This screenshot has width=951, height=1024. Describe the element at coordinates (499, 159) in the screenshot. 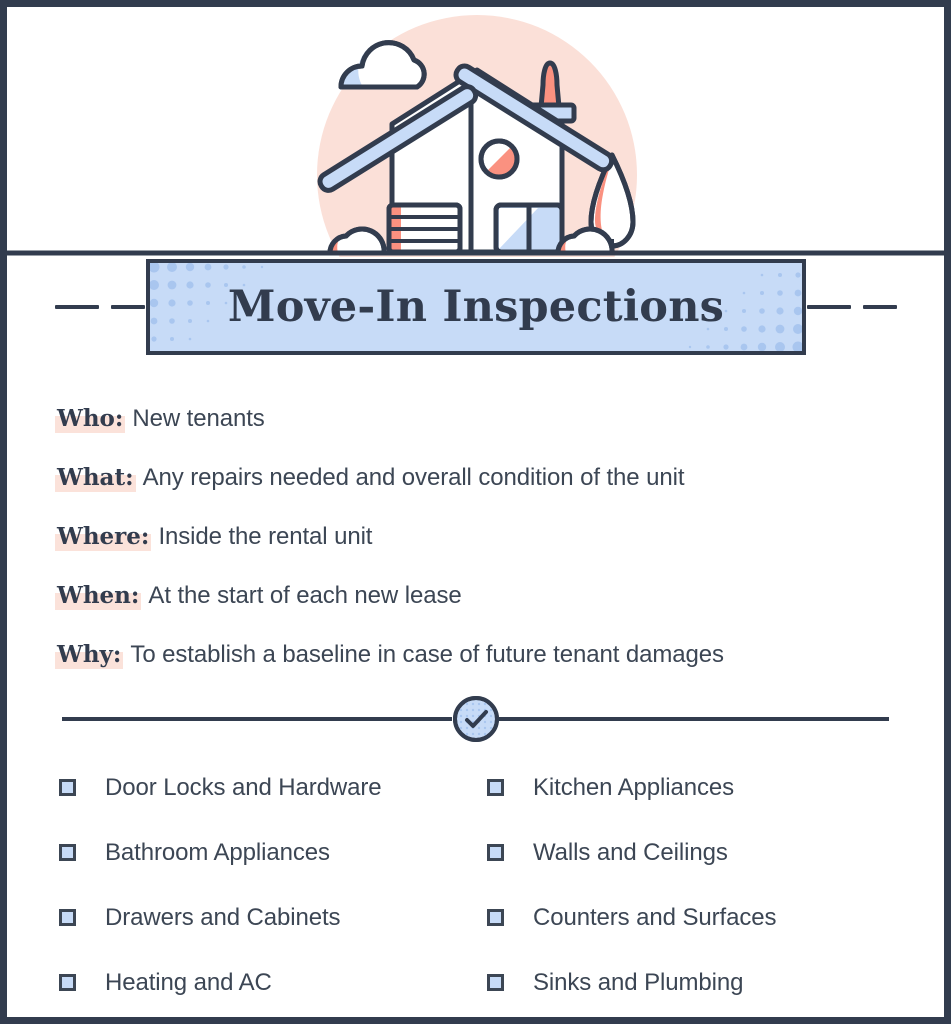

I see `round-window` at that location.